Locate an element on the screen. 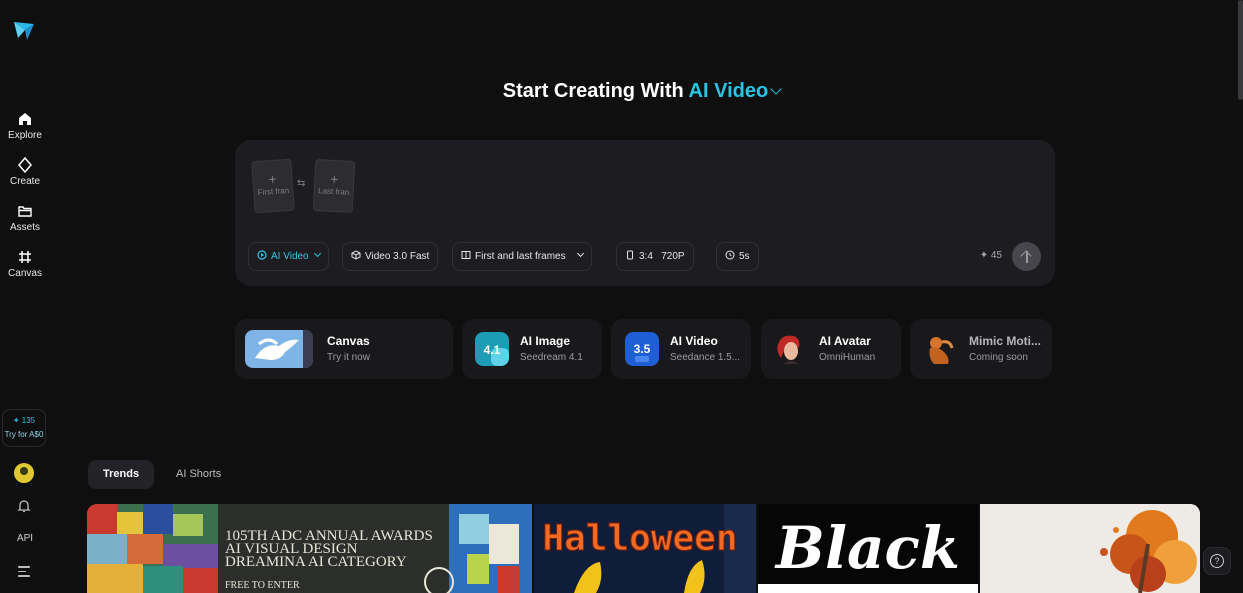 The image size is (1243, 593). svg-text: 4.1 is located at coordinates (492, 350).